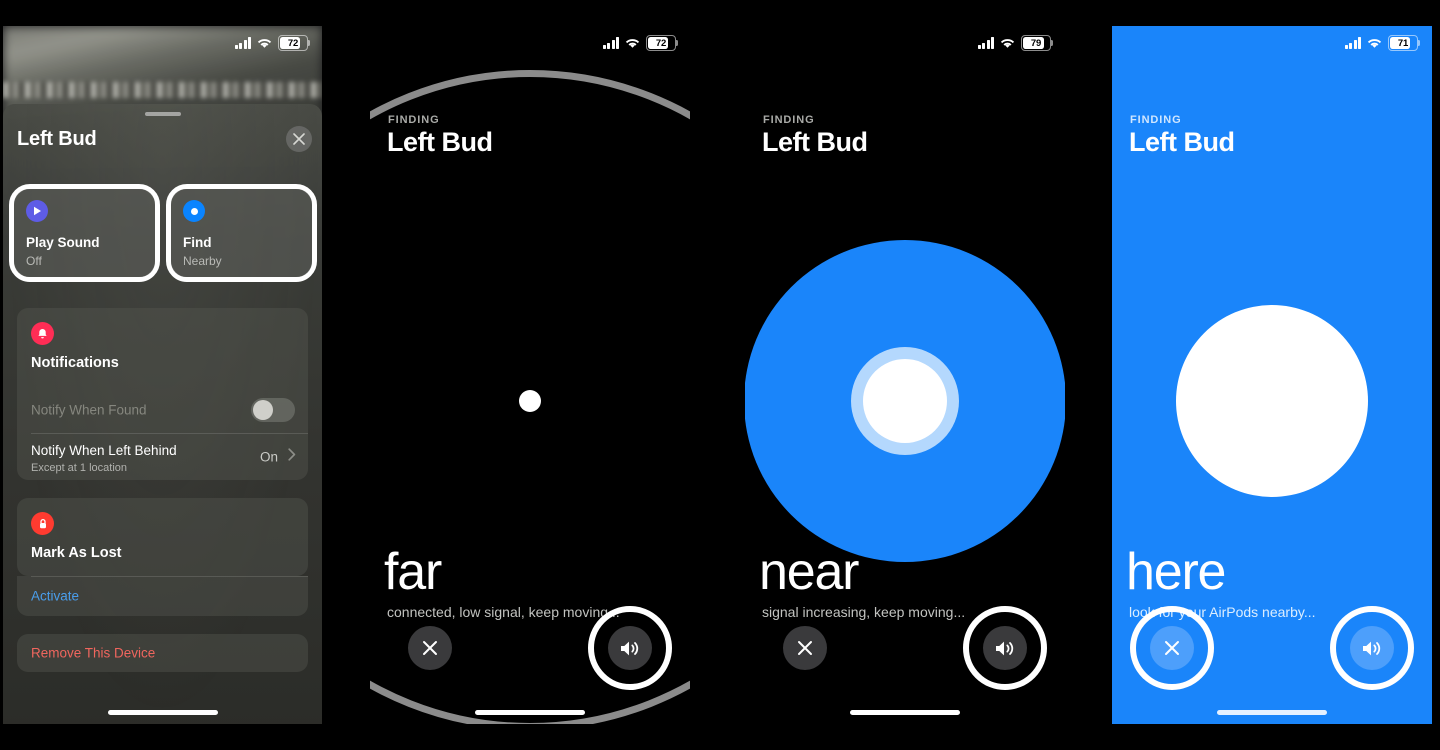 Image resolution: width=1440 pixels, height=750 pixels. What do you see at coordinates (79, 468) in the screenshot?
I see `notify-when-left-behind-sub: Except at 1 location` at bounding box center [79, 468].